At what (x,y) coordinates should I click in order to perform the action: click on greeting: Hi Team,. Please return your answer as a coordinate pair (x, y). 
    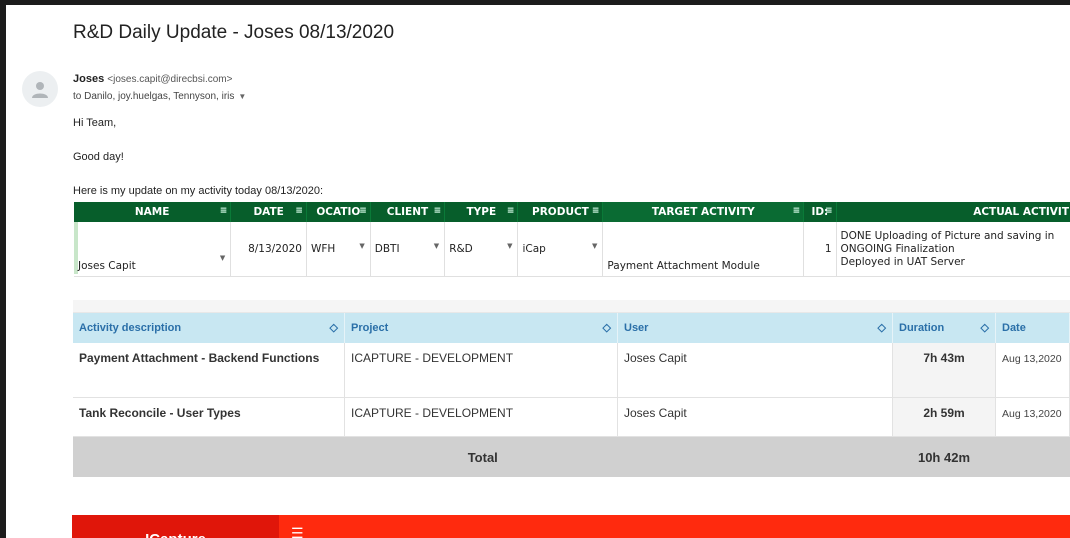
    Looking at the image, I should click on (95, 123).